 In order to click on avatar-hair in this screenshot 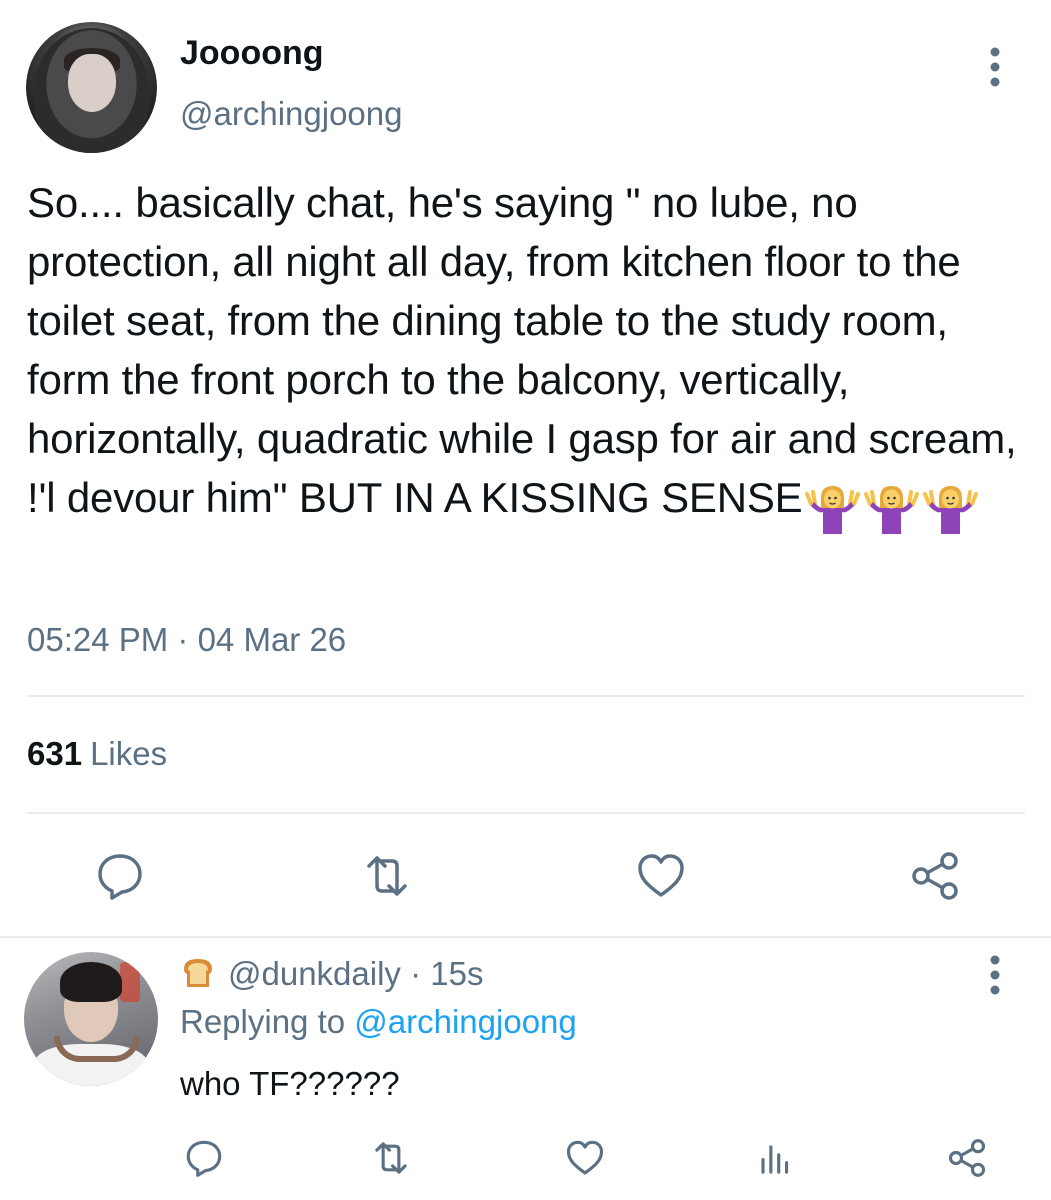, I will do `click(91, 982)`.